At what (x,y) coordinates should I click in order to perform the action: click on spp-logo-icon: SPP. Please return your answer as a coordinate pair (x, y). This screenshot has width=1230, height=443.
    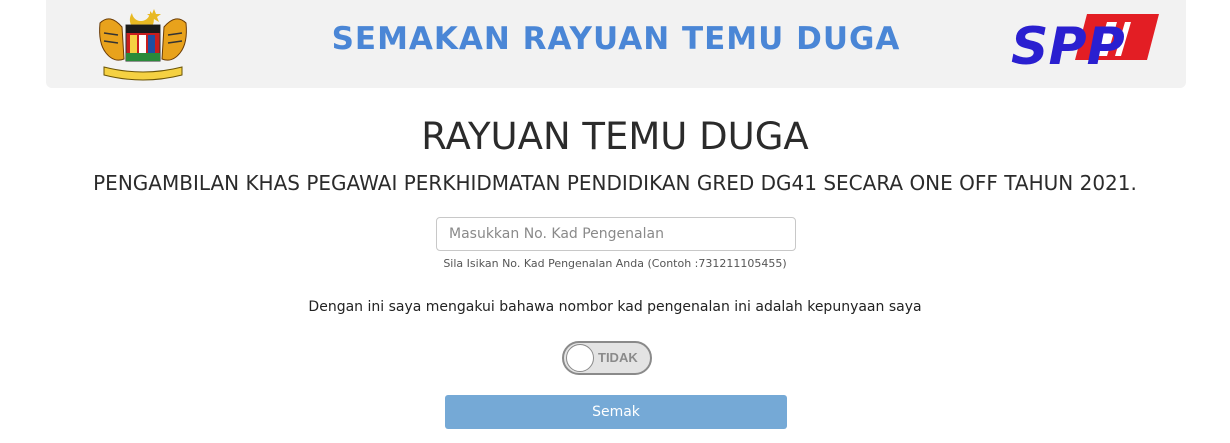
    Looking at the image, I should click on (1085, 43).